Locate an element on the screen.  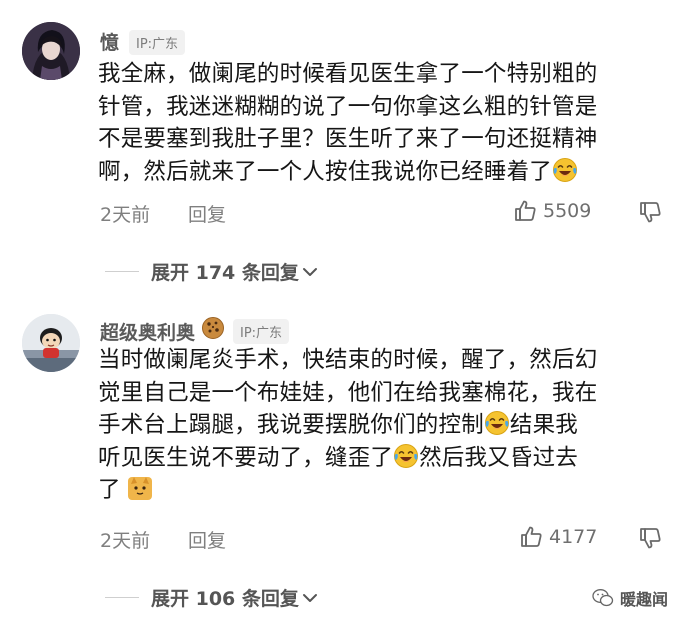
cat-sticker-icon is located at coordinates (139, 488).